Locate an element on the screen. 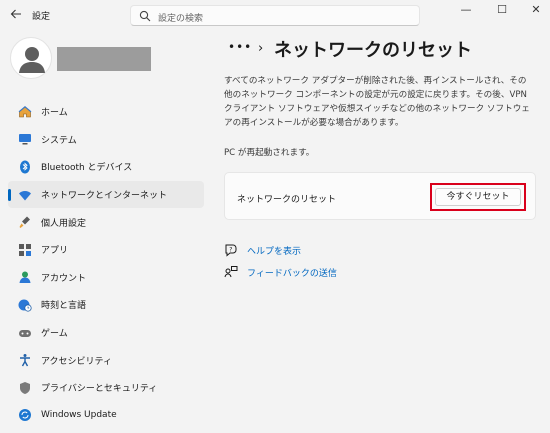 The width and height of the screenshot is (550, 433). sidebar-item-accessibility: アクセシビリティ is located at coordinates (106, 360).